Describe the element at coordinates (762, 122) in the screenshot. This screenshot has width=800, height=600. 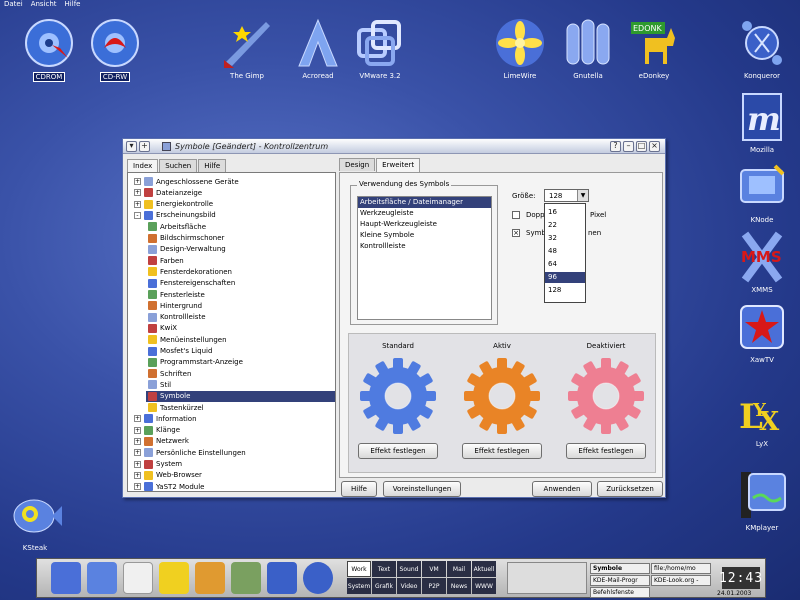
I see `desktop-icon-mozilla: m Mozilla` at that location.